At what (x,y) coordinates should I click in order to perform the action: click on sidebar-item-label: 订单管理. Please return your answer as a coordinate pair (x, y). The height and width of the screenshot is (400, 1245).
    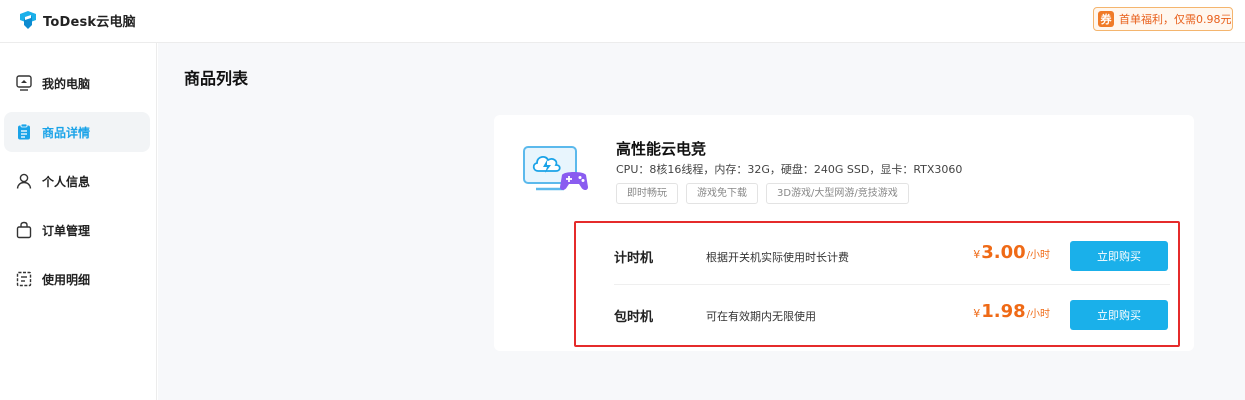
    Looking at the image, I should click on (66, 231).